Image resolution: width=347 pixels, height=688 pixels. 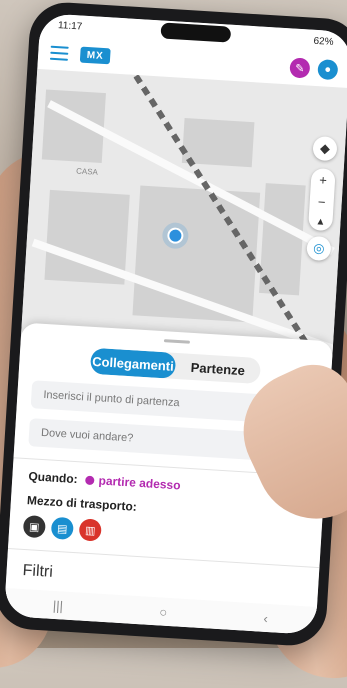 What do you see at coordinates (87, 171) in the screenshot?
I see `map-label: CASA` at bounding box center [87, 171].